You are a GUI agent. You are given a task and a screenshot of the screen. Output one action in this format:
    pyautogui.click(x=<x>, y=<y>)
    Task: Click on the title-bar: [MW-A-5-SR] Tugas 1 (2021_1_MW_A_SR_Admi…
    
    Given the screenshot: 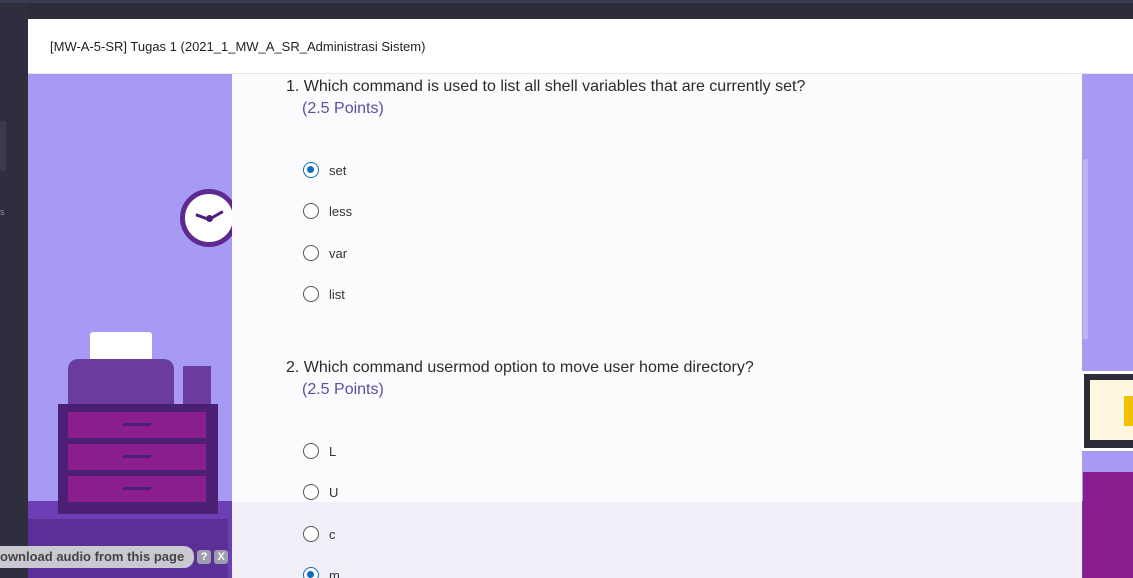 What is the action you would take?
    pyautogui.click(x=580, y=46)
    